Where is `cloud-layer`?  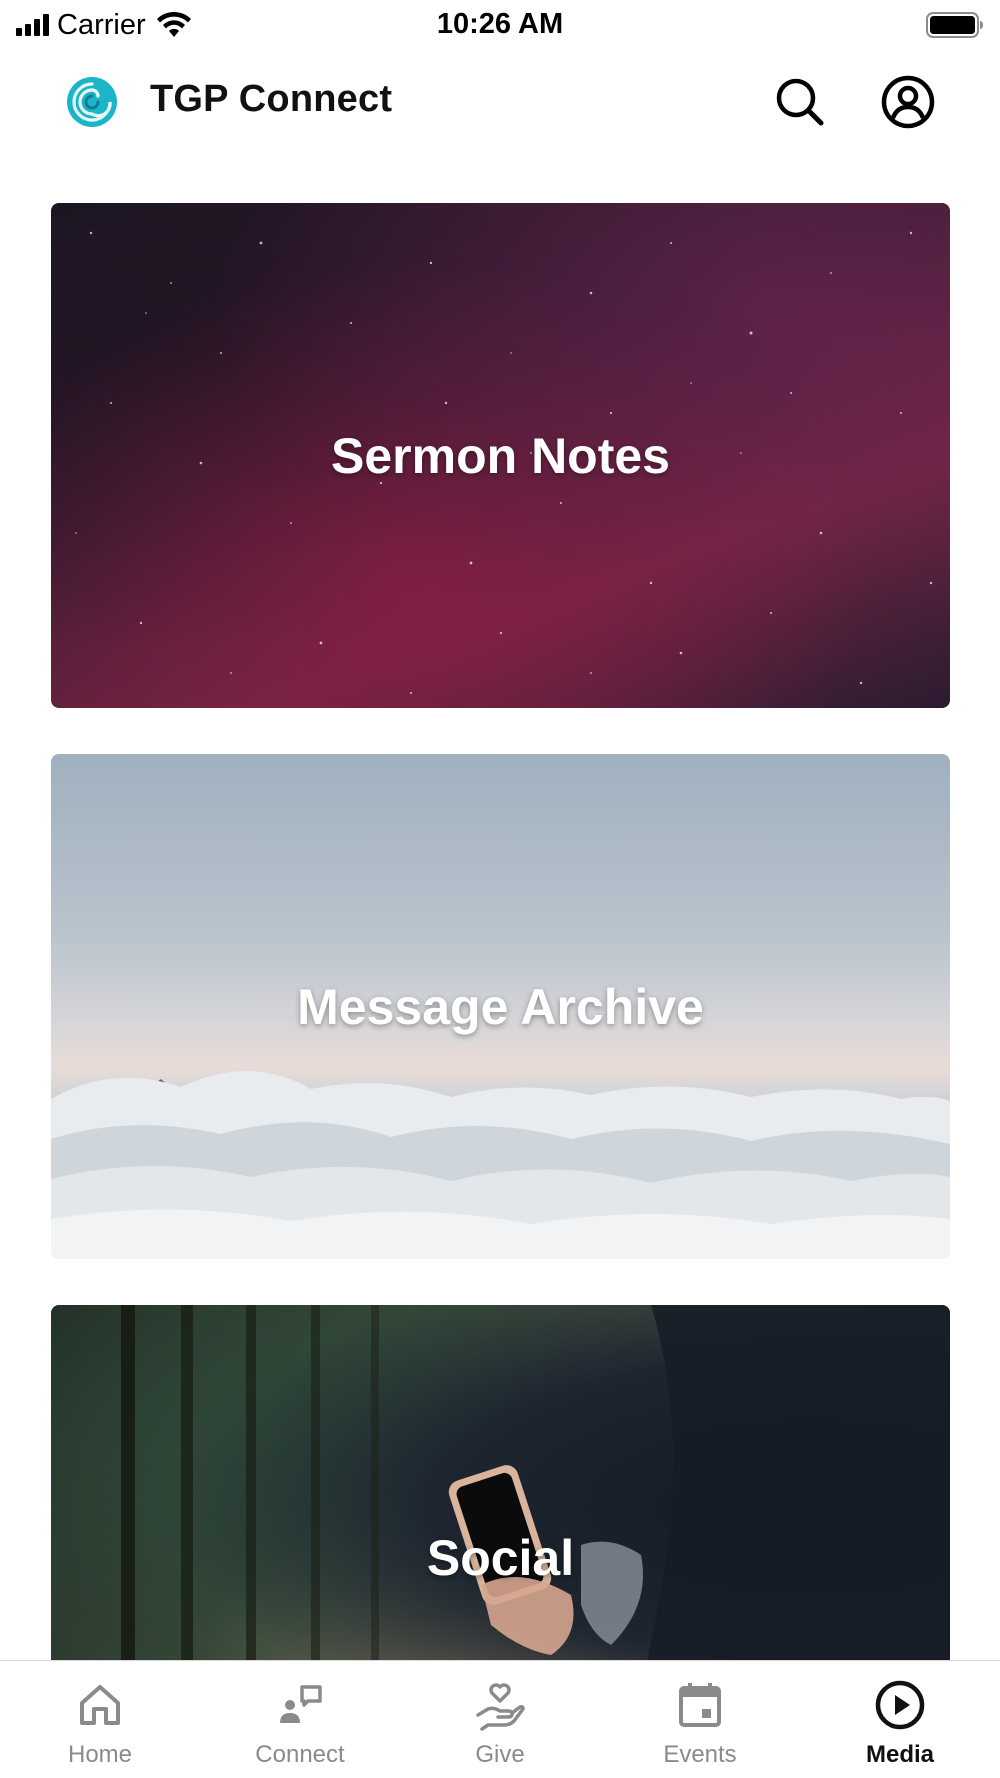 cloud-layer is located at coordinates (500, 1164).